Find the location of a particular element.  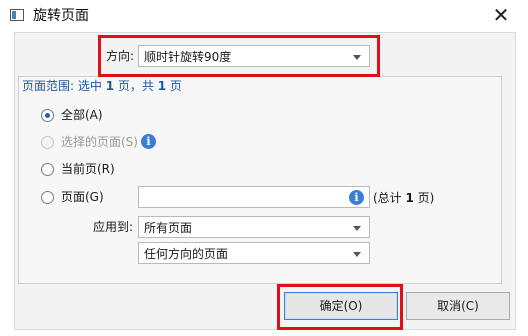

ok-button-highlight is located at coordinates (340, 307).